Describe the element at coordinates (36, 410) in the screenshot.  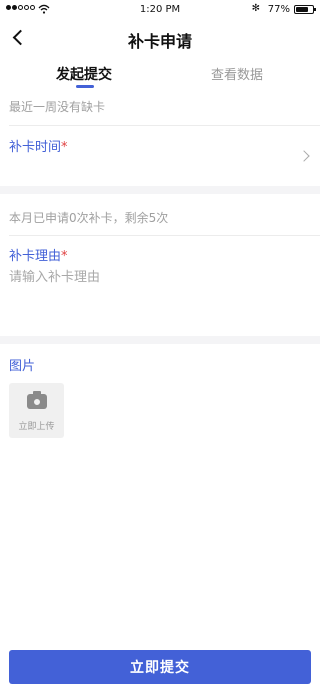
I see `upload-image-button: 立即上传` at that location.